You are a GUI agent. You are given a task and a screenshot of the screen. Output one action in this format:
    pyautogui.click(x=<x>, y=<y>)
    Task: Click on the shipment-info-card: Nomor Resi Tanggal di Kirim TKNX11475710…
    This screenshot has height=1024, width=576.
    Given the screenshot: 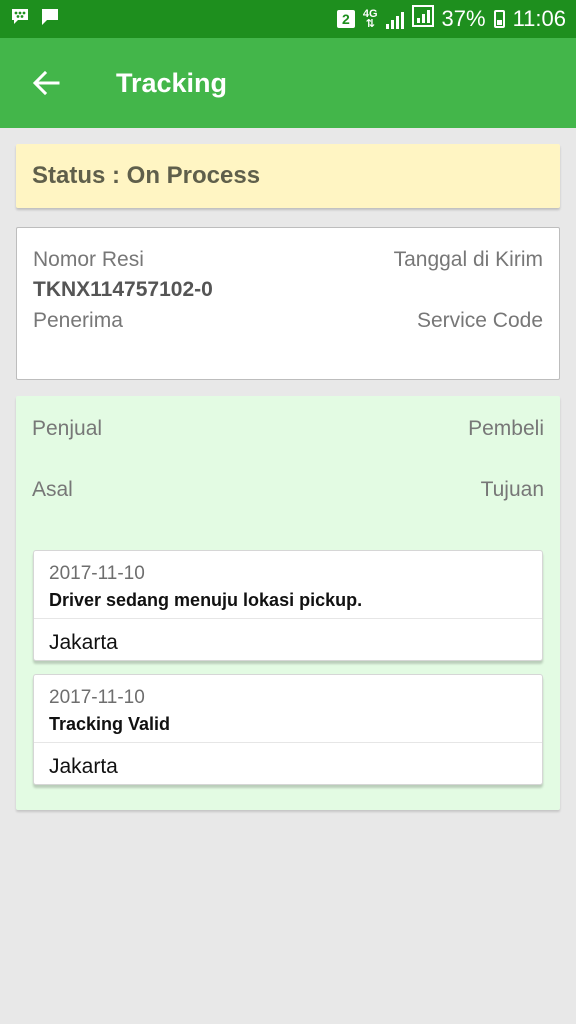 What is the action you would take?
    pyautogui.click(x=288, y=303)
    